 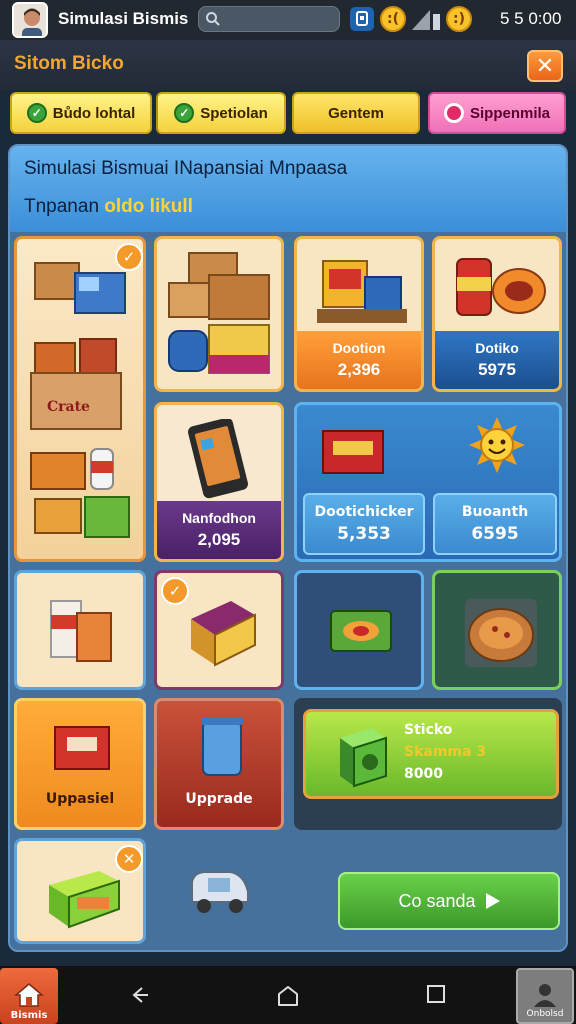 I want to click on item-name: Nanfodhon, so click(x=219, y=518).